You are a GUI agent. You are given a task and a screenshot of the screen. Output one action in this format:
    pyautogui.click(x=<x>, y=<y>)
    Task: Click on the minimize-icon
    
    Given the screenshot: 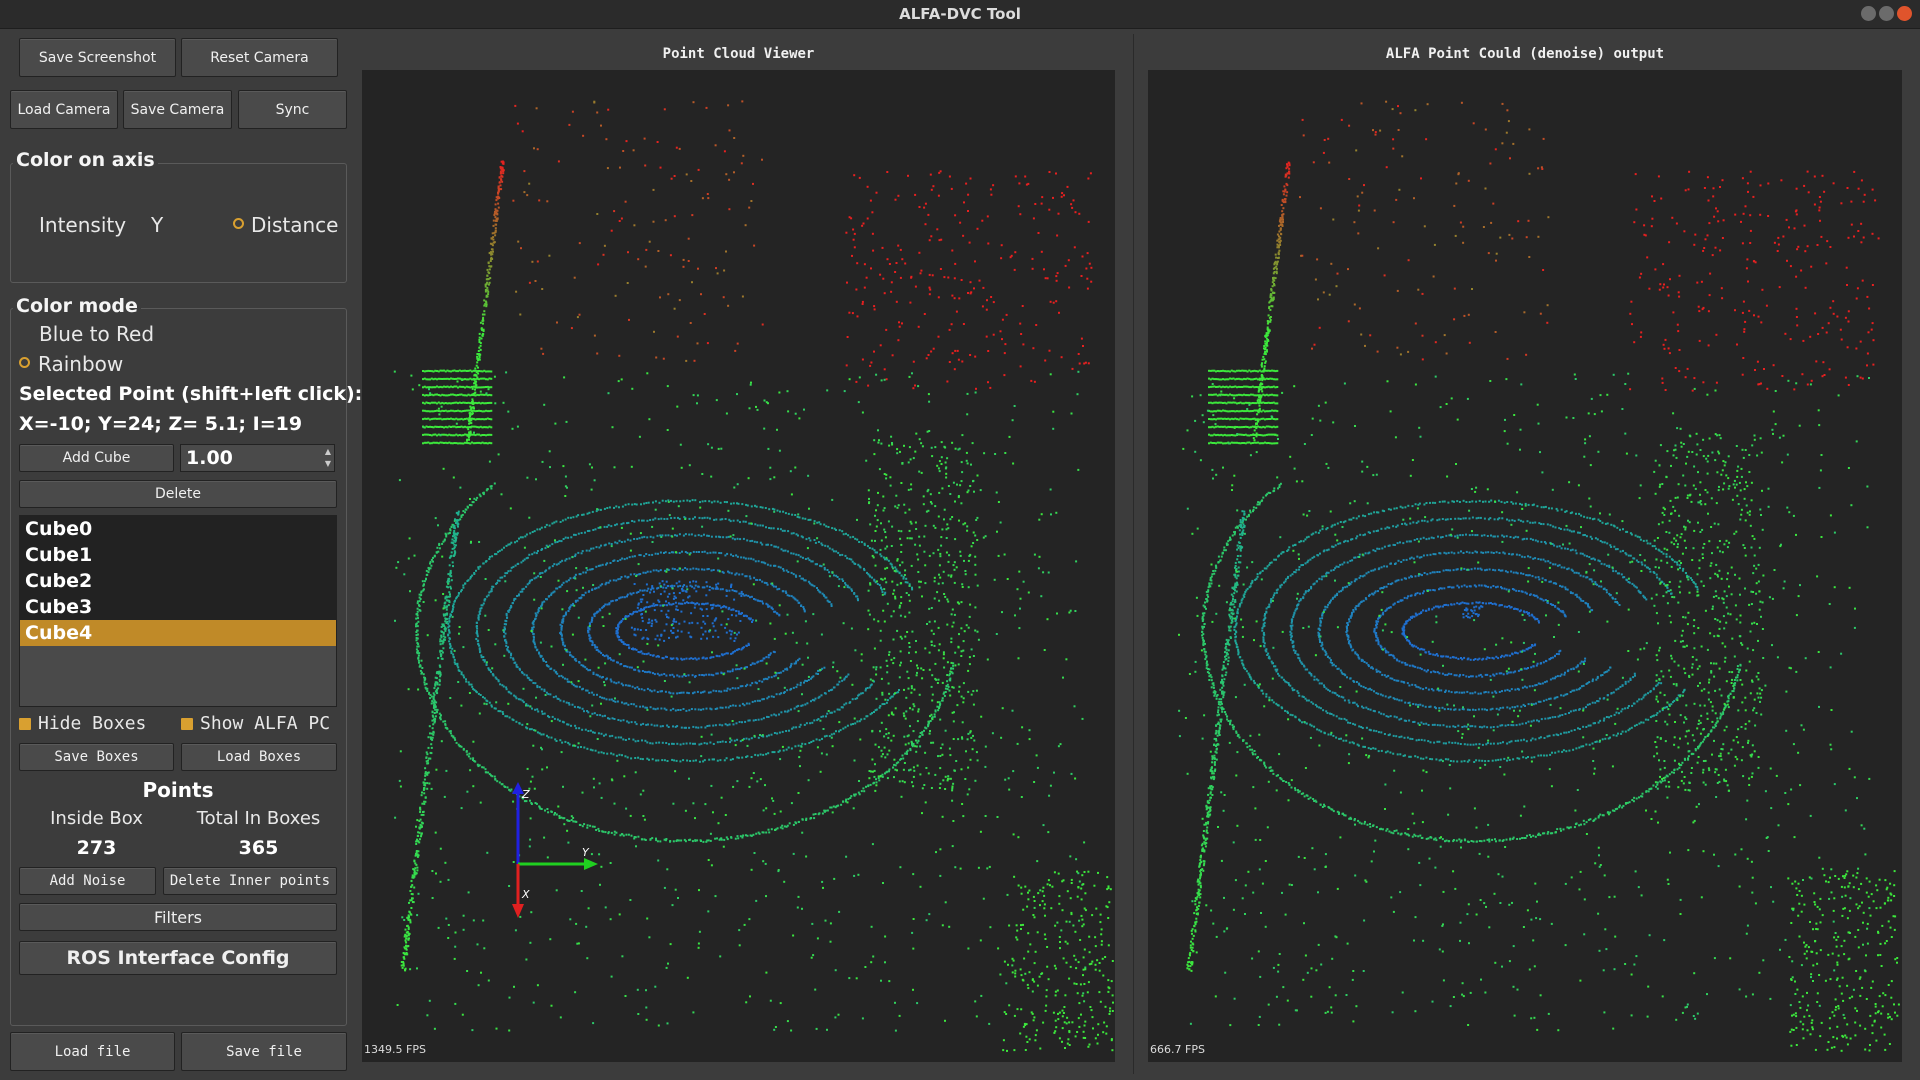 What is the action you would take?
    pyautogui.click(x=1868, y=13)
    